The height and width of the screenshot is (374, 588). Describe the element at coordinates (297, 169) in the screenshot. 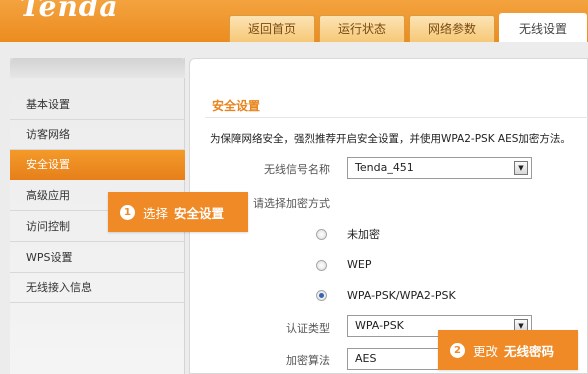

I see `ssid-label: 无线信号名称` at that location.